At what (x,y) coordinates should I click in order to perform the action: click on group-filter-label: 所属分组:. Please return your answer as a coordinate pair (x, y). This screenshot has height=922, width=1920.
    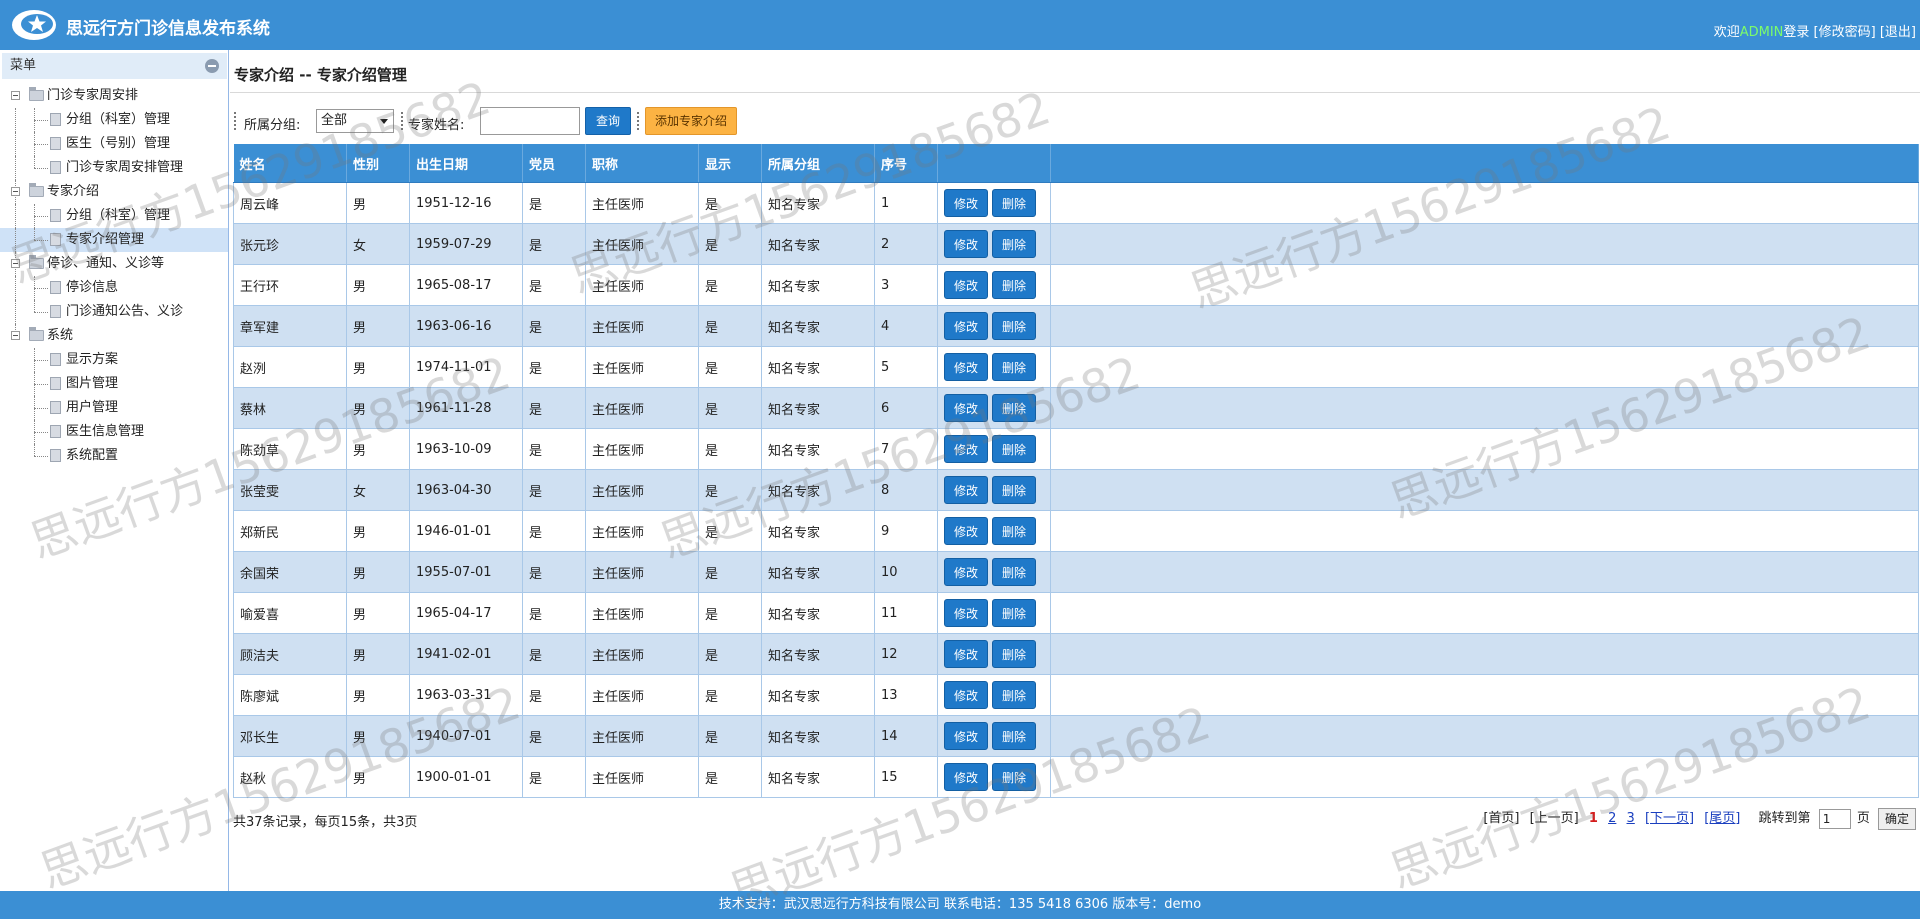
    Looking at the image, I should click on (272, 125).